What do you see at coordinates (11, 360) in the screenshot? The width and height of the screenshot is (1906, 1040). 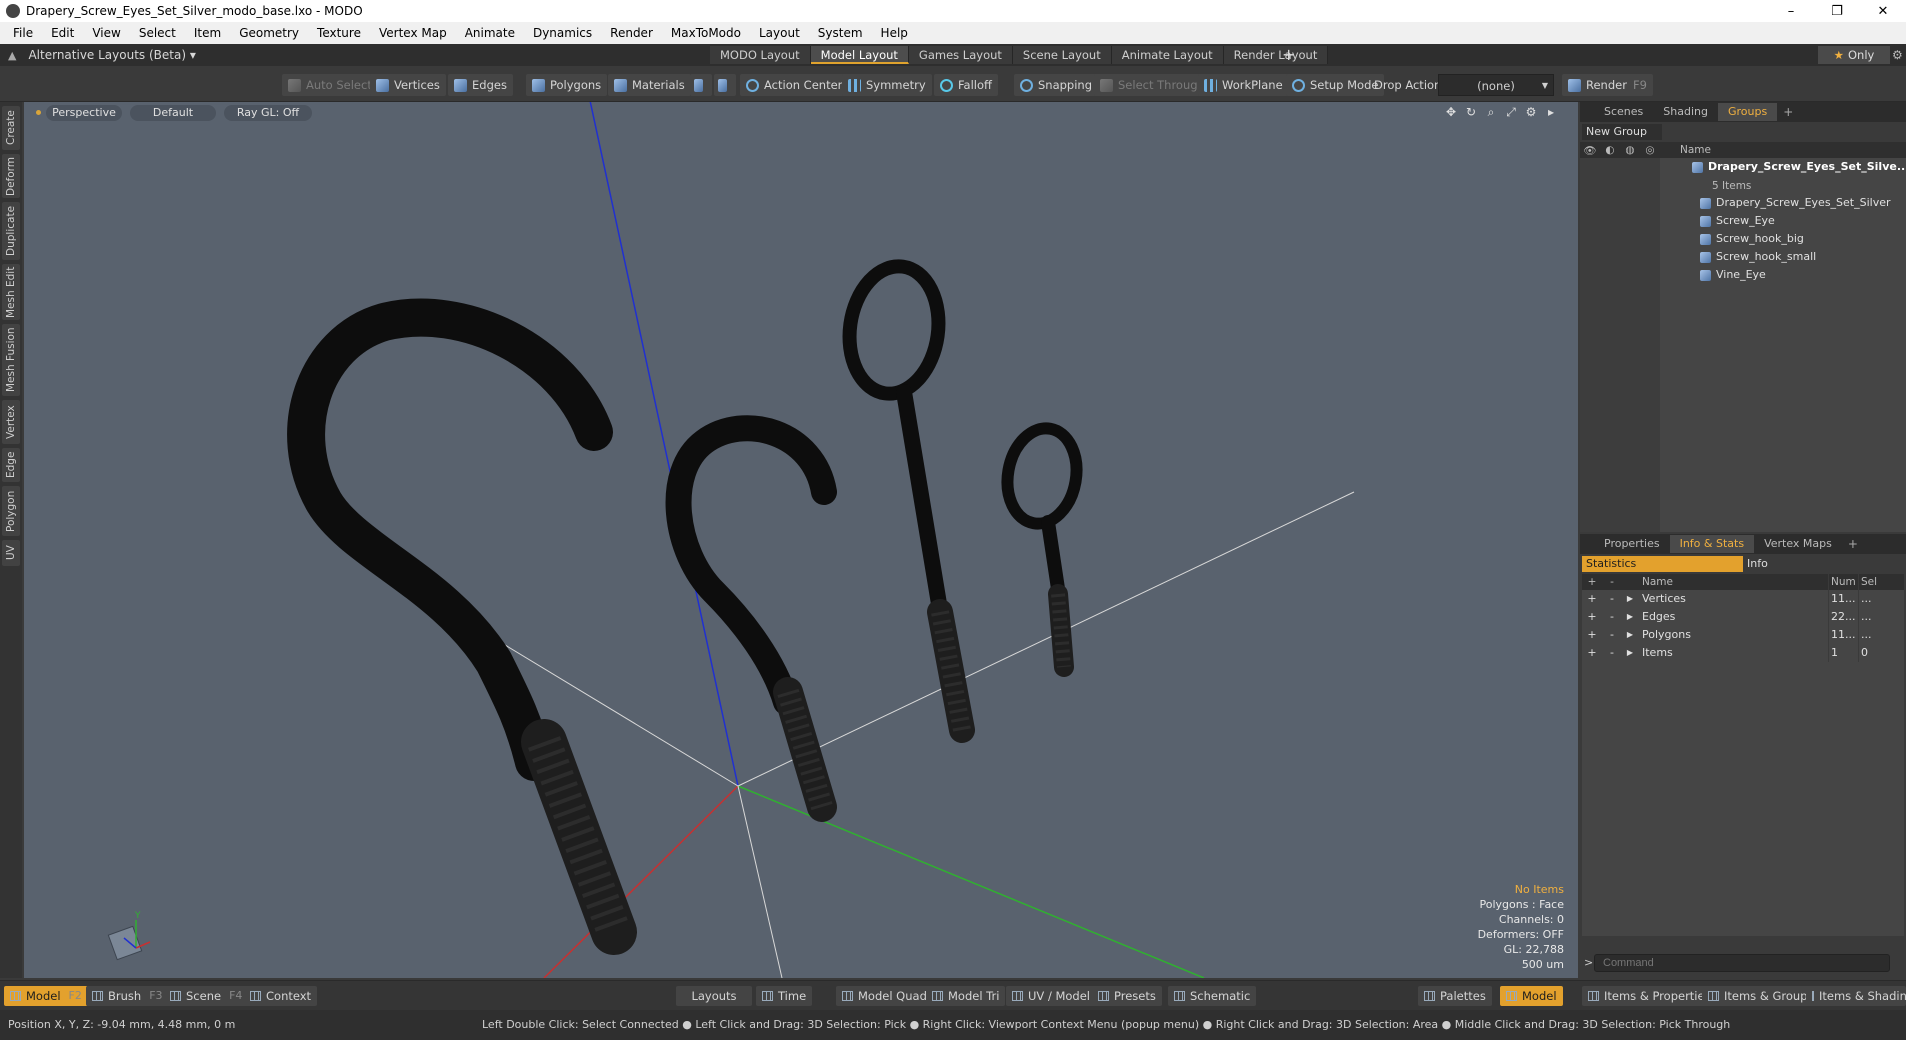 I see `tab-mesh-fusion: Mesh Fusion` at bounding box center [11, 360].